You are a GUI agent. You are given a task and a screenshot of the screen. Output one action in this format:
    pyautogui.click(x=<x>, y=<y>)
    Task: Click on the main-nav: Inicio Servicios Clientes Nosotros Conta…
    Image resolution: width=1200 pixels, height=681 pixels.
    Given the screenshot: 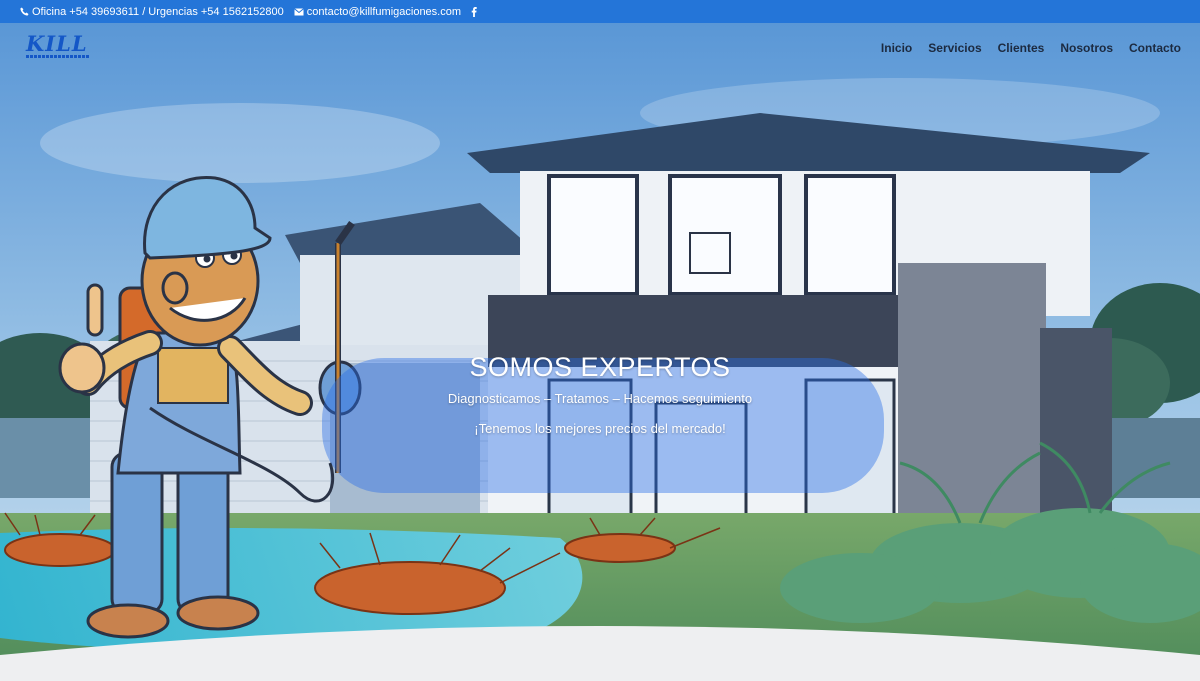 What is the action you would take?
    pyautogui.click(x=1031, y=48)
    